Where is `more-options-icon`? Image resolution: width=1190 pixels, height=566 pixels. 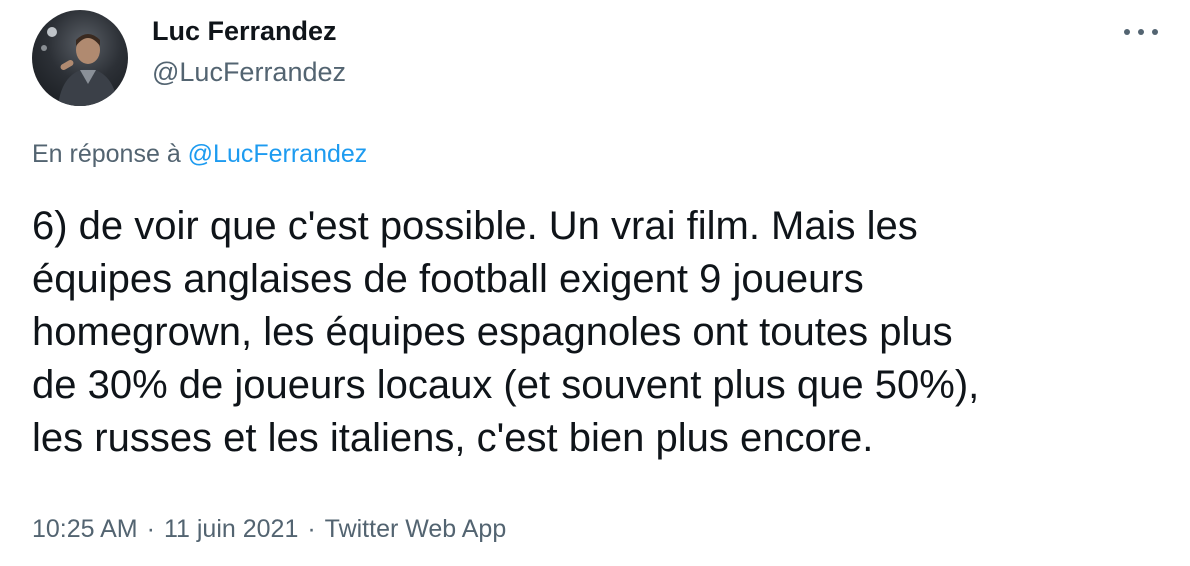
more-options-icon is located at coordinates (1141, 32).